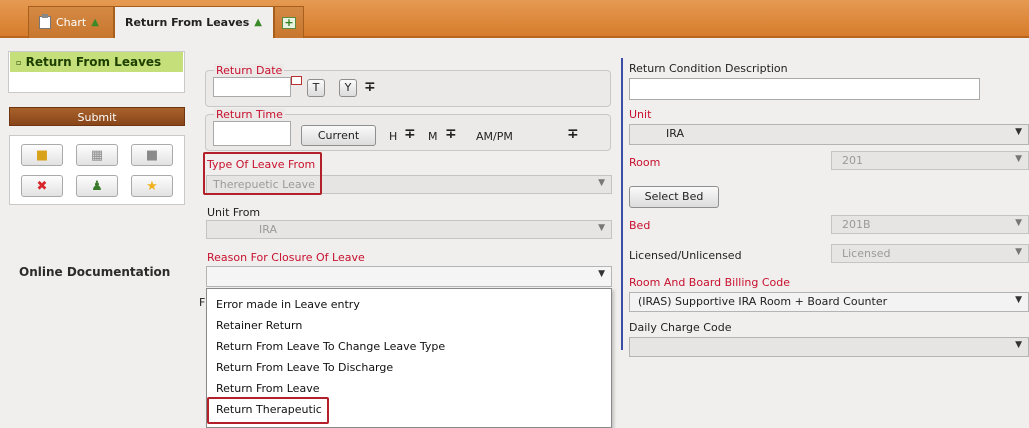 The height and width of the screenshot is (428, 1029). I want to click on licensed-value: Licensed, so click(866, 253).